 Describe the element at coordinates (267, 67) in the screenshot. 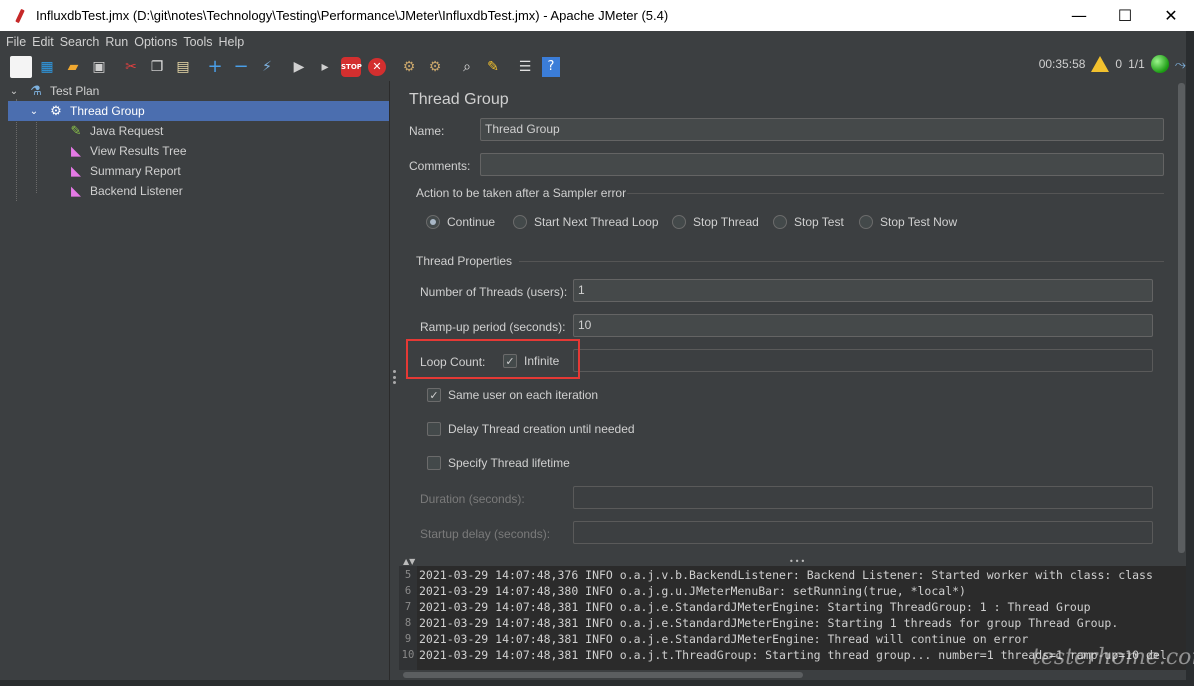

I see `toggle-icon: ⚡` at that location.